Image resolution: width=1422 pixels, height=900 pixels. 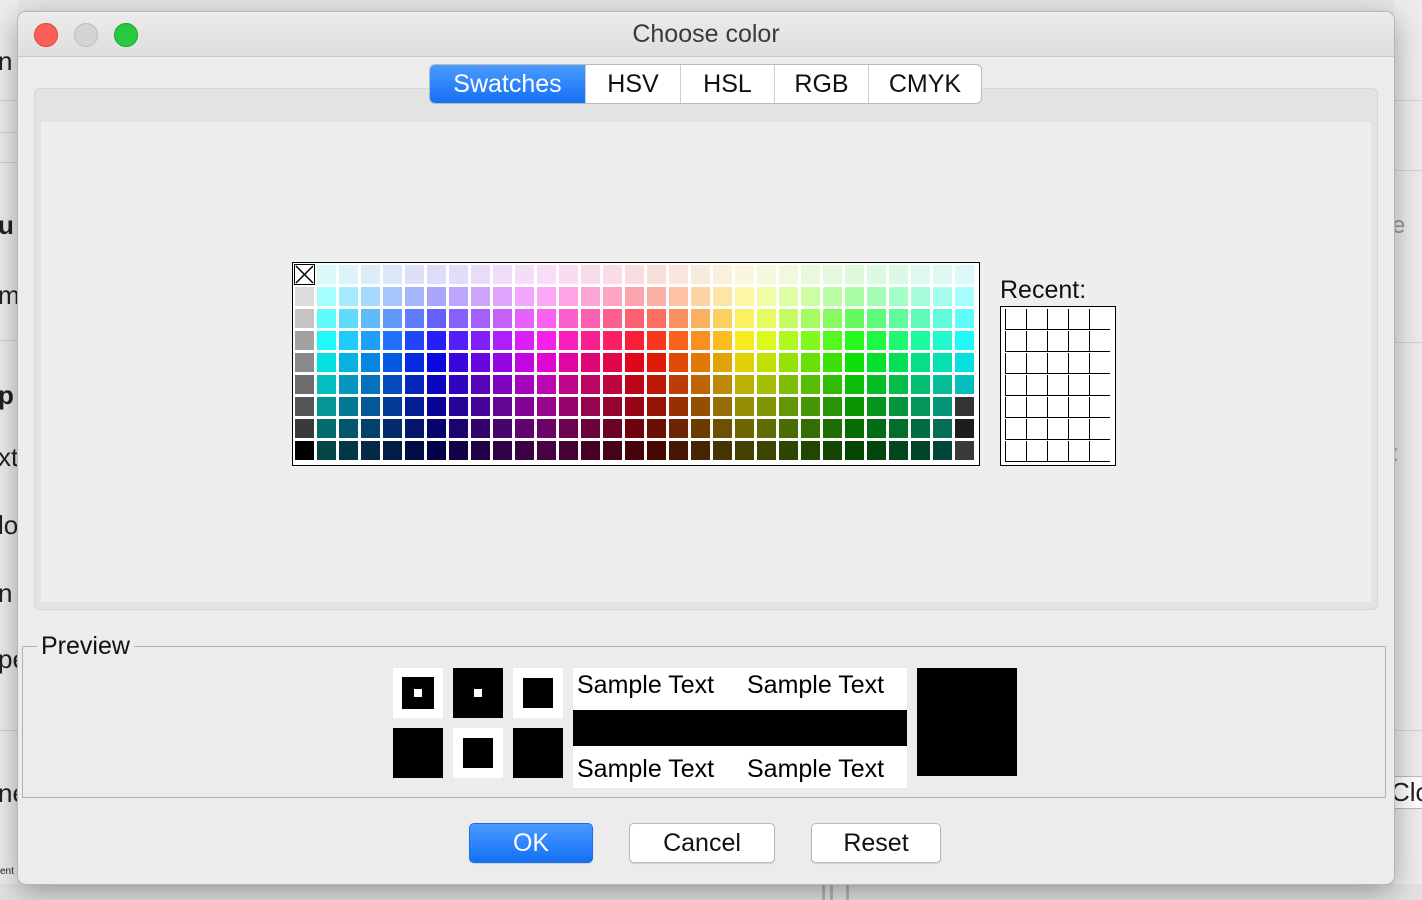 What do you see at coordinates (727, 84) in the screenshot?
I see `tab-hsl: HSL` at bounding box center [727, 84].